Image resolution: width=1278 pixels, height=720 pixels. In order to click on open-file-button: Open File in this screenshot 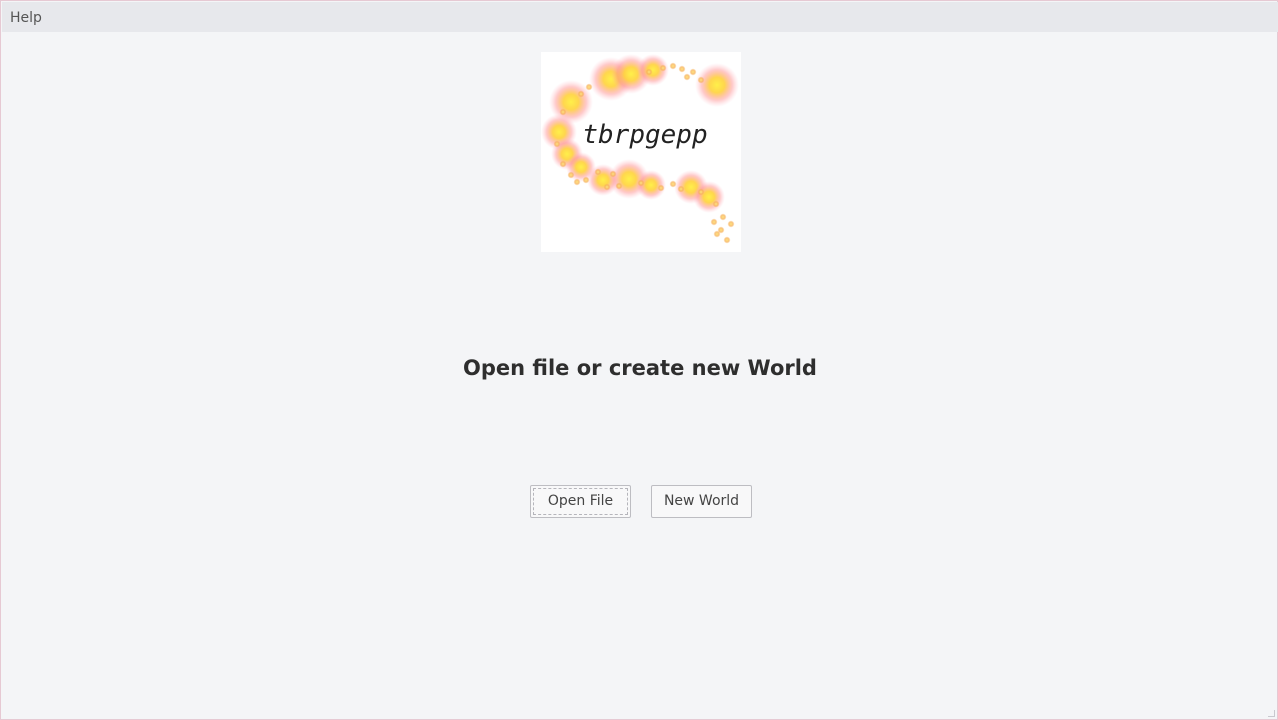, I will do `click(580, 501)`.